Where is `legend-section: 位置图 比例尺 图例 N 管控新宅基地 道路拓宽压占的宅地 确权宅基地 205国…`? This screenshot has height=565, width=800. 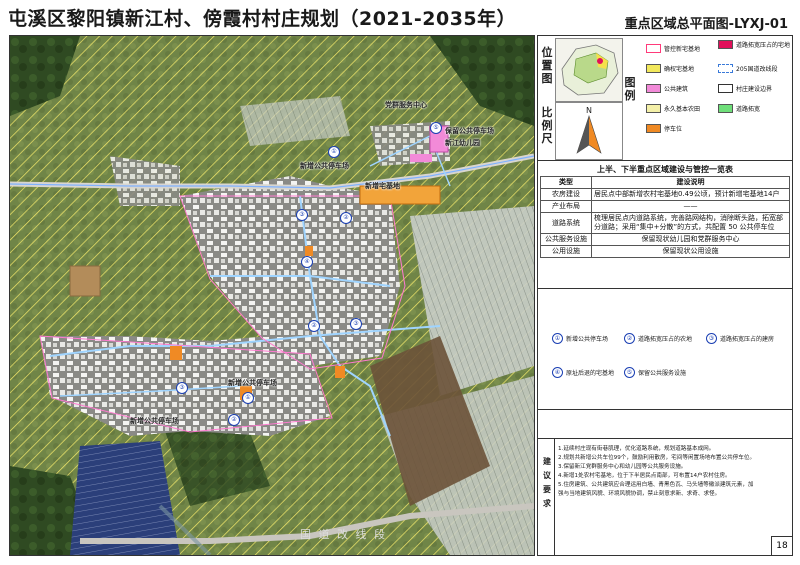 legend-section: 位置图 比例尺 图例 N 管控新宅基地 道路拓宽压占的宅地 确权宅基地 205国… is located at coordinates (665, 98).